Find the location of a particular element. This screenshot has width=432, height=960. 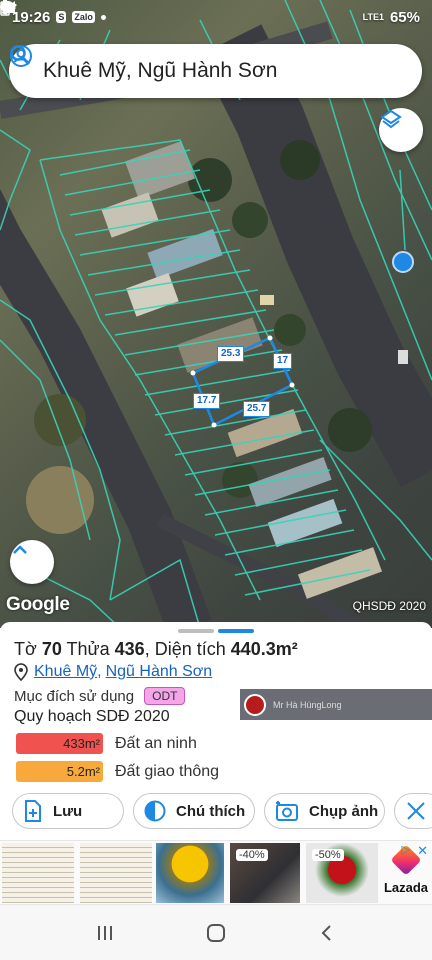

plan-label: Quy hoạch SDĐ 2020 is located at coordinates (92, 716).